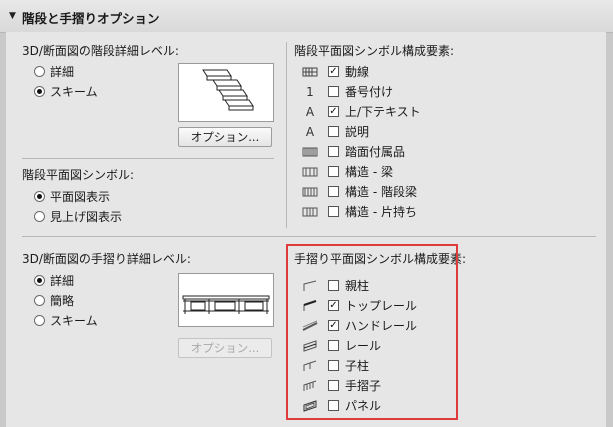  What do you see at coordinates (39, 320) in the screenshot?
I see `railing-detail-radio-scheme` at bounding box center [39, 320].